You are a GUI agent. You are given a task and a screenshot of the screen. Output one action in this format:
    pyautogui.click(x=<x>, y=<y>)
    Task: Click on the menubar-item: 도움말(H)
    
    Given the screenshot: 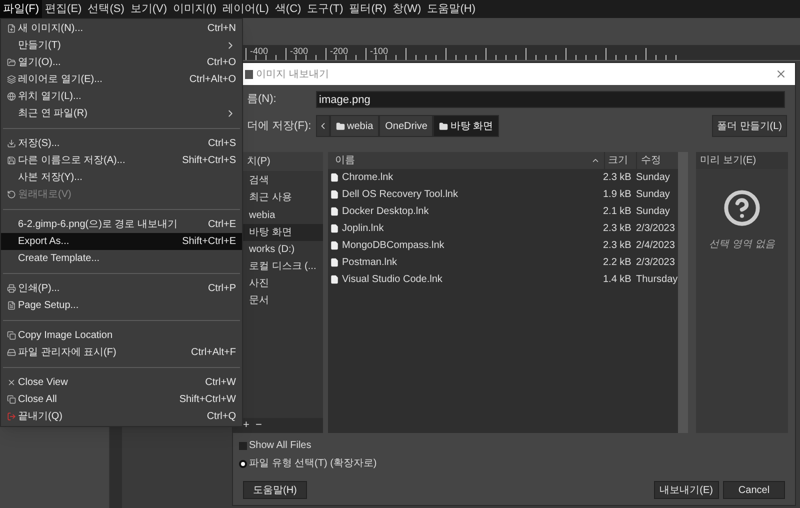 What is the action you would take?
    pyautogui.click(x=451, y=9)
    